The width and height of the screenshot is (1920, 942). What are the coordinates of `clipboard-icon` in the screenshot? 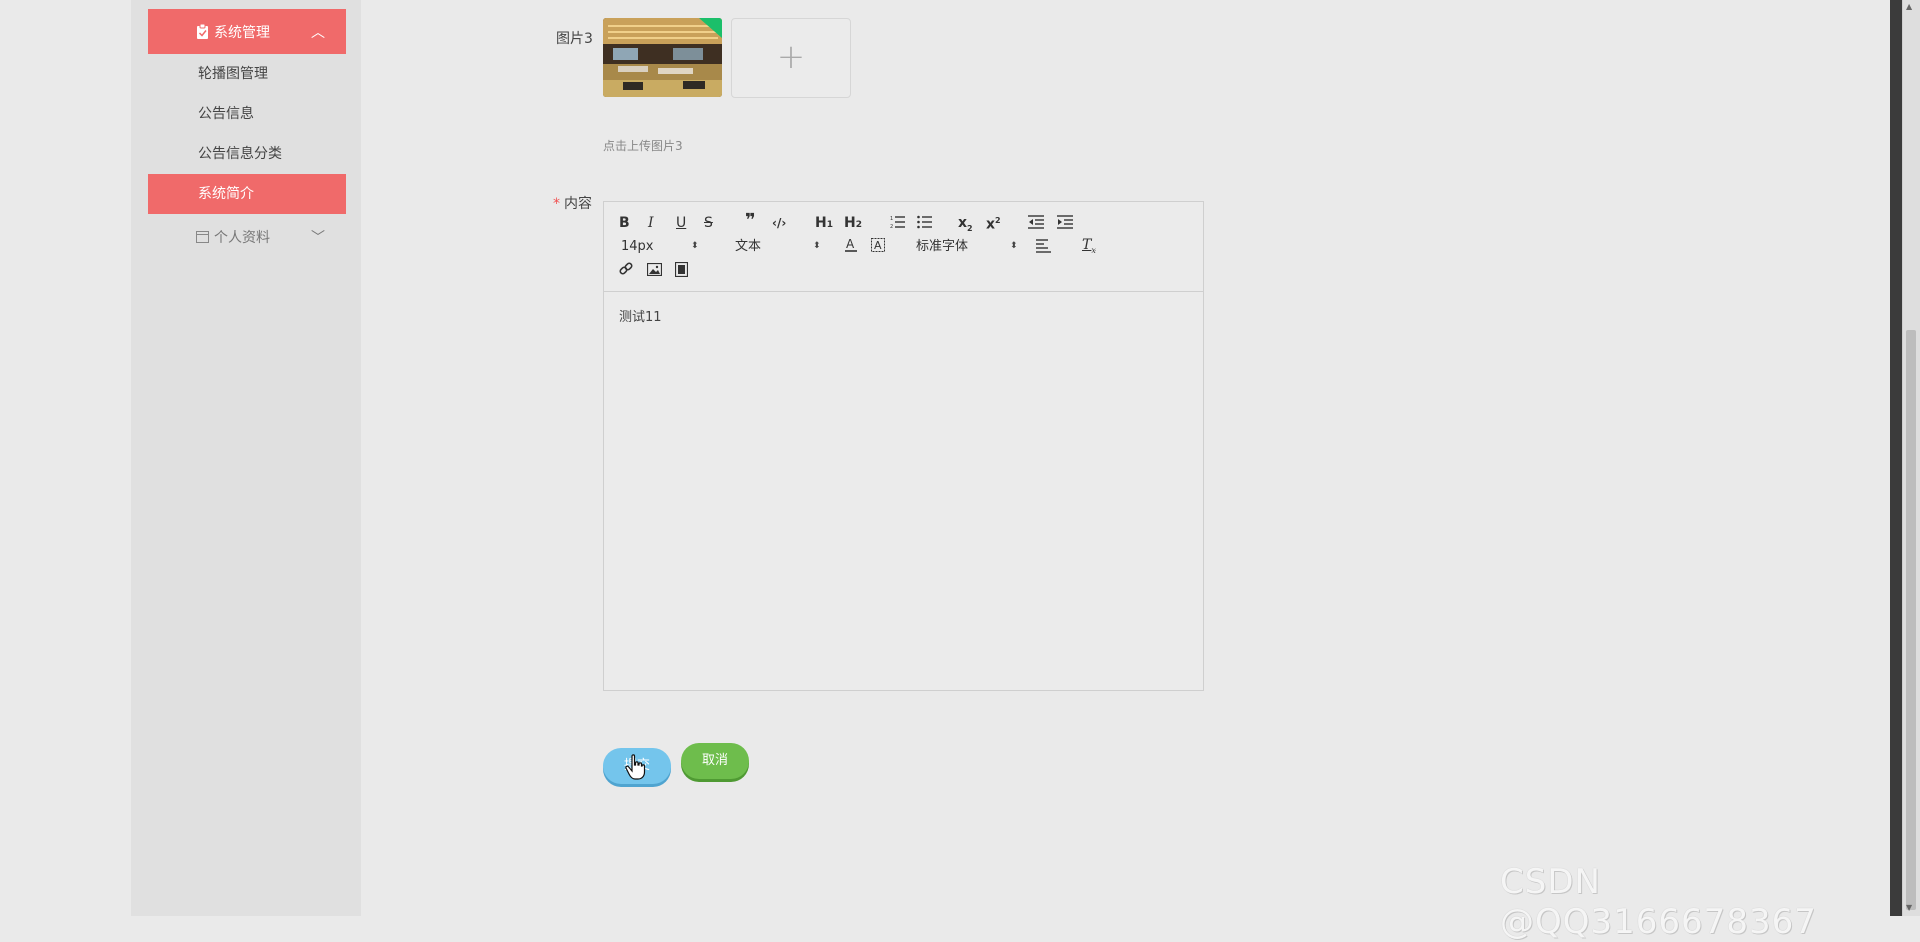 It's located at (202, 31).